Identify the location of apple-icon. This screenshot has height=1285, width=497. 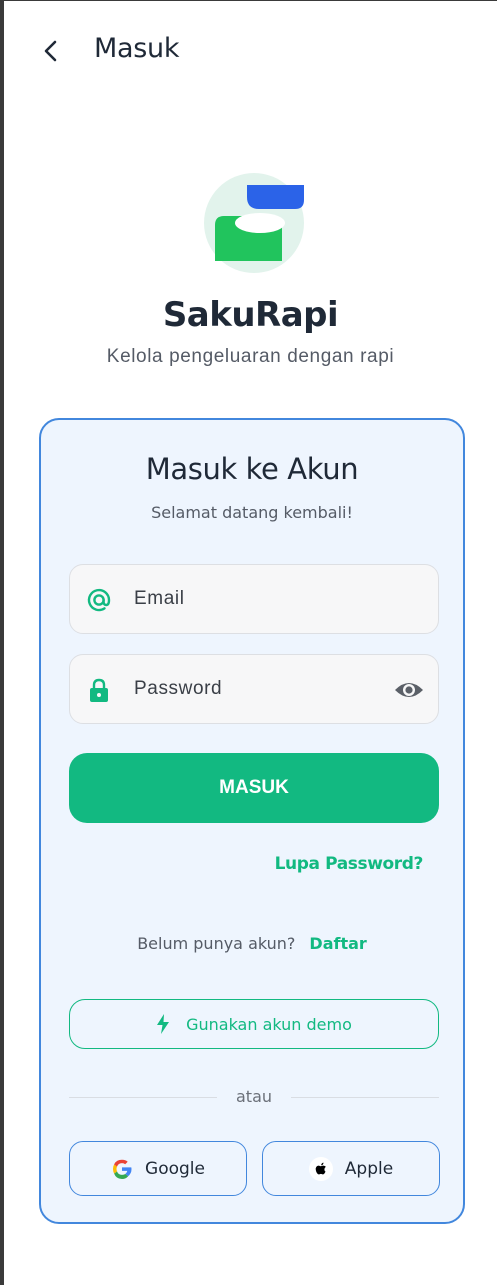
(320, 1168).